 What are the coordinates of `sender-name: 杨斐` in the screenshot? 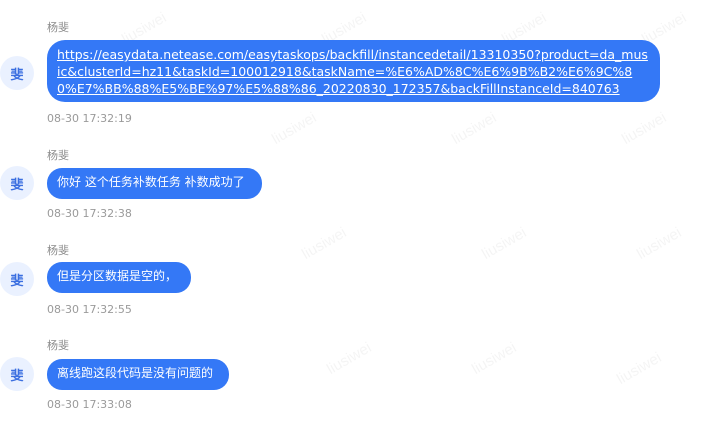 It's located at (58, 345).